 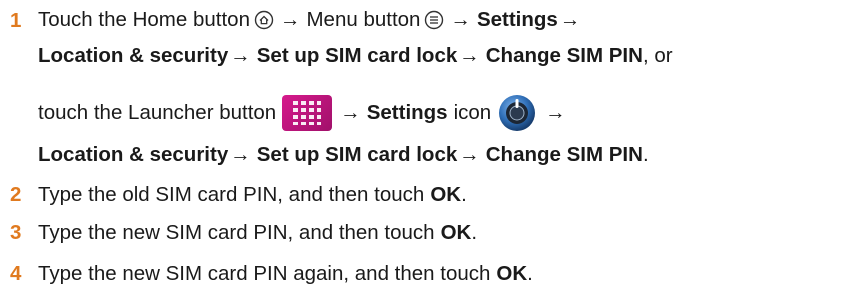 What do you see at coordinates (16, 232) in the screenshot?
I see `step-number: 3` at bounding box center [16, 232].